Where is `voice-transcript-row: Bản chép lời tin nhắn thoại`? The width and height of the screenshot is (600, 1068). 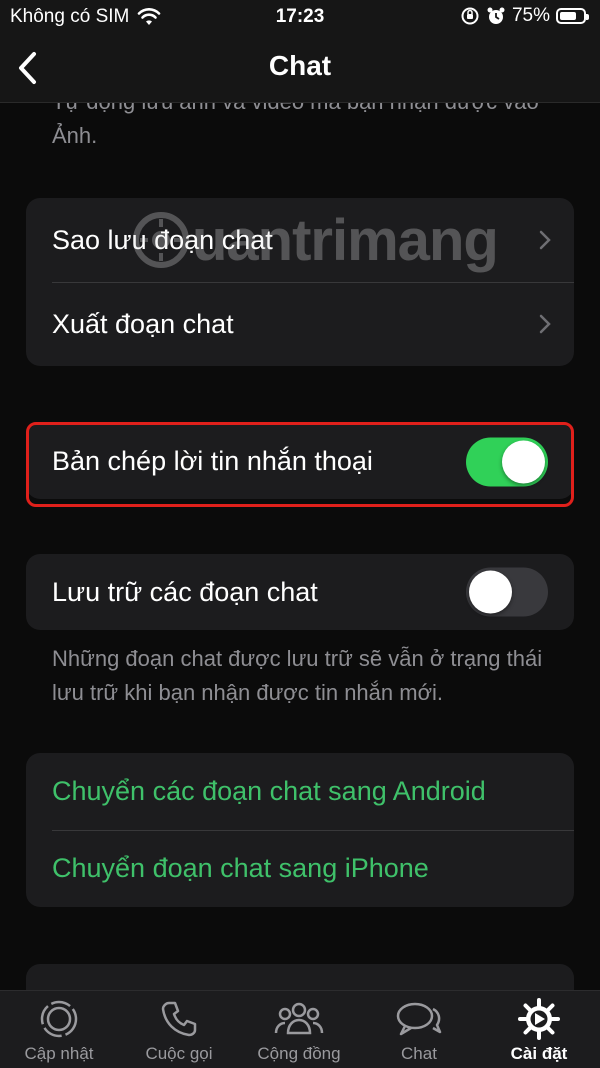 voice-transcript-row: Bản chép lời tin nhắn thoại is located at coordinates (300, 461).